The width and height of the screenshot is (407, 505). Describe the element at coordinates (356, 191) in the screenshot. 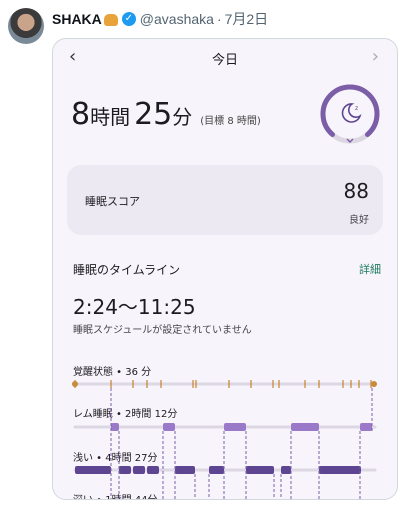

I see `sleep-score-value: 88` at that location.